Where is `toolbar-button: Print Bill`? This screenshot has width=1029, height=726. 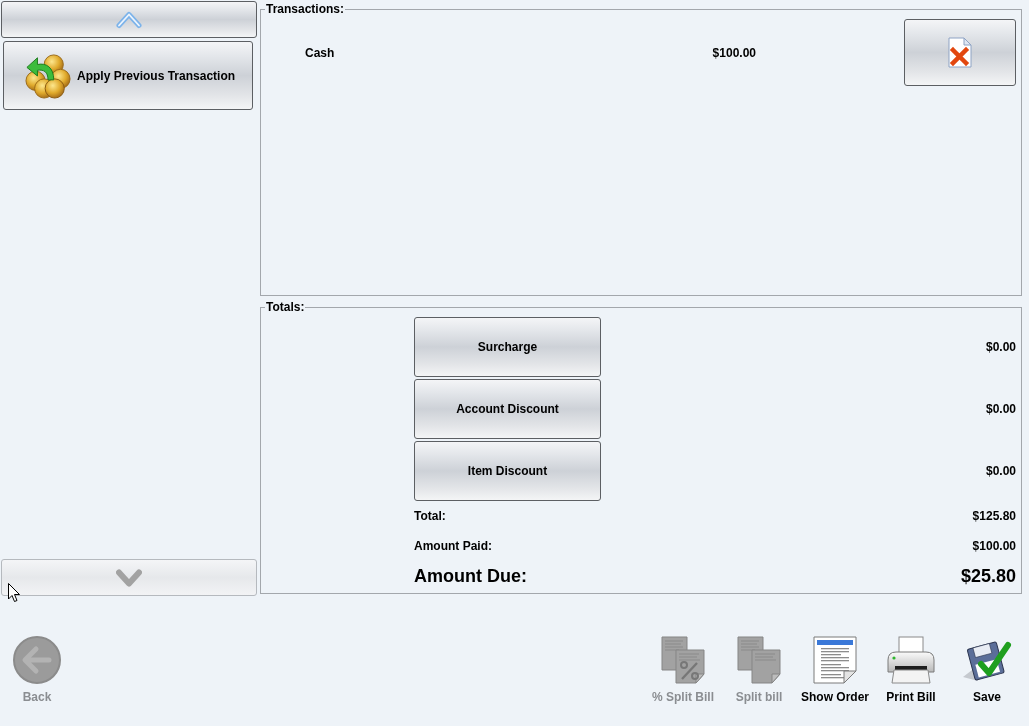 toolbar-button: Print Bill is located at coordinates (911, 670).